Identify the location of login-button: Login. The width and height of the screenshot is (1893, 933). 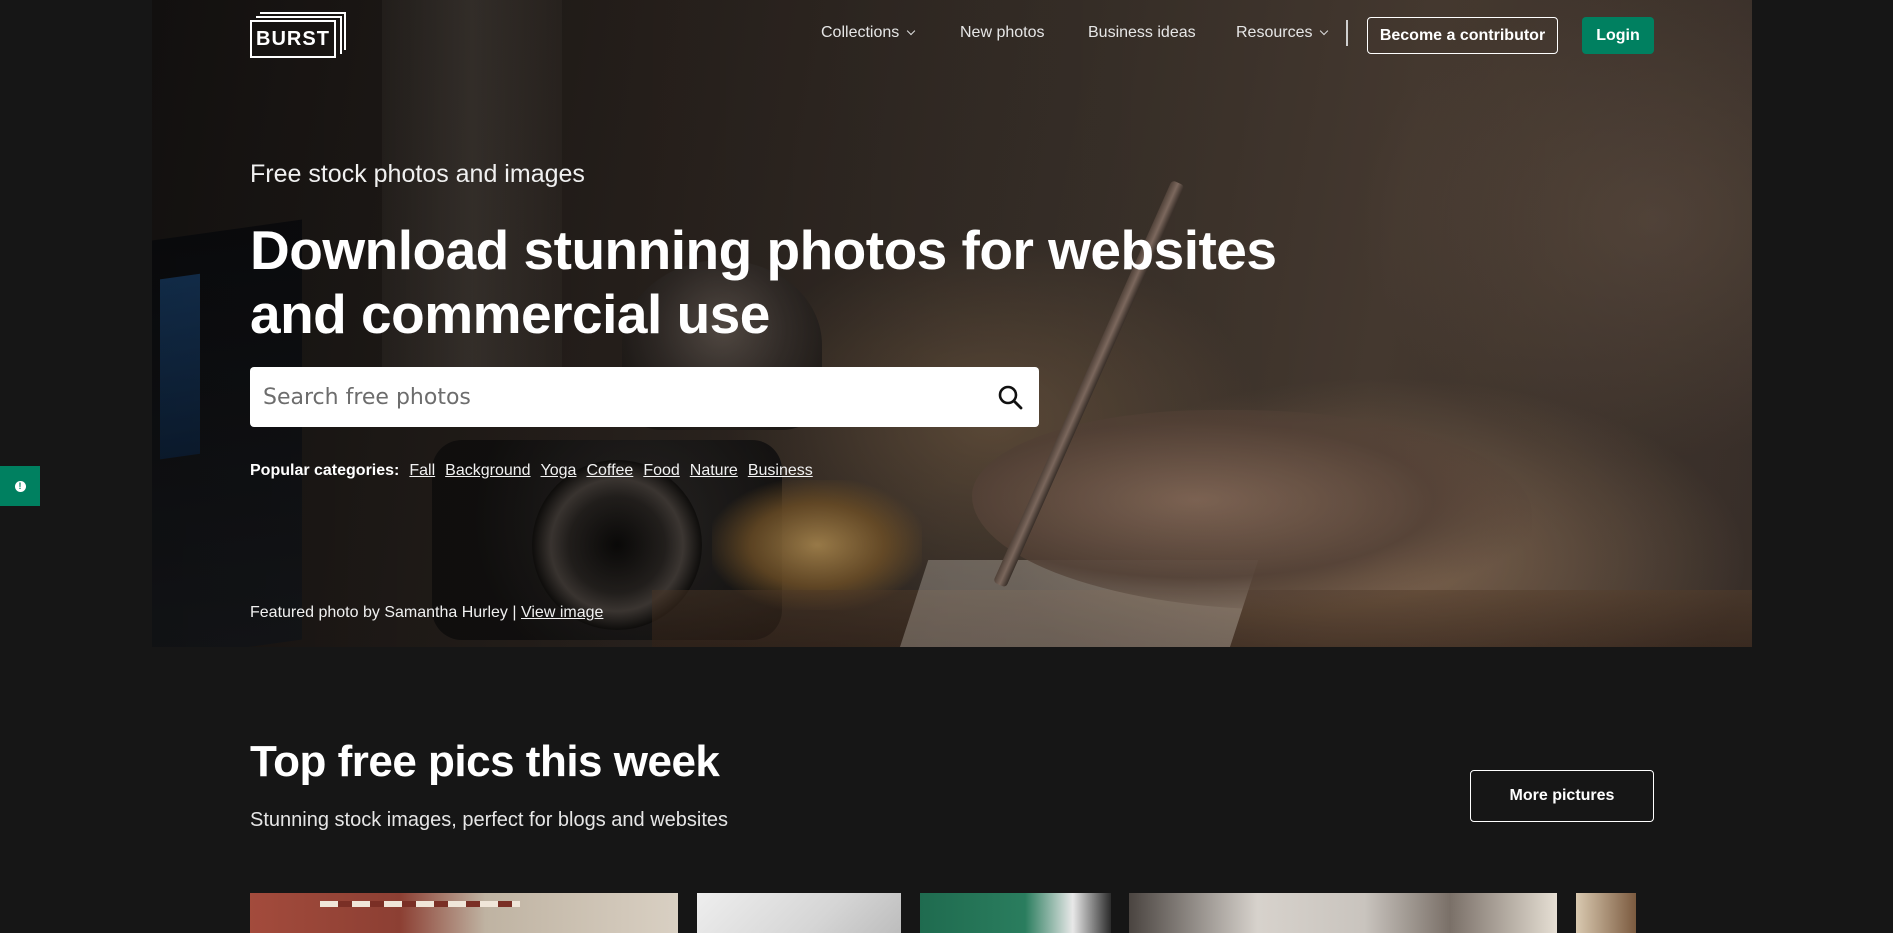
(1618, 35).